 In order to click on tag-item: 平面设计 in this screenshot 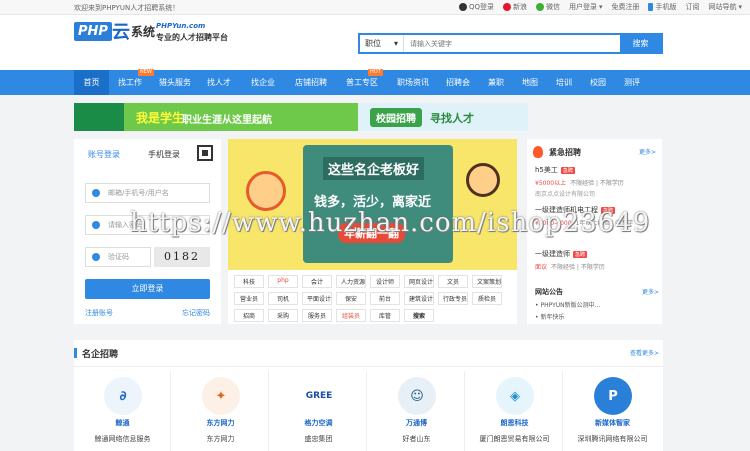, I will do `click(317, 298)`.